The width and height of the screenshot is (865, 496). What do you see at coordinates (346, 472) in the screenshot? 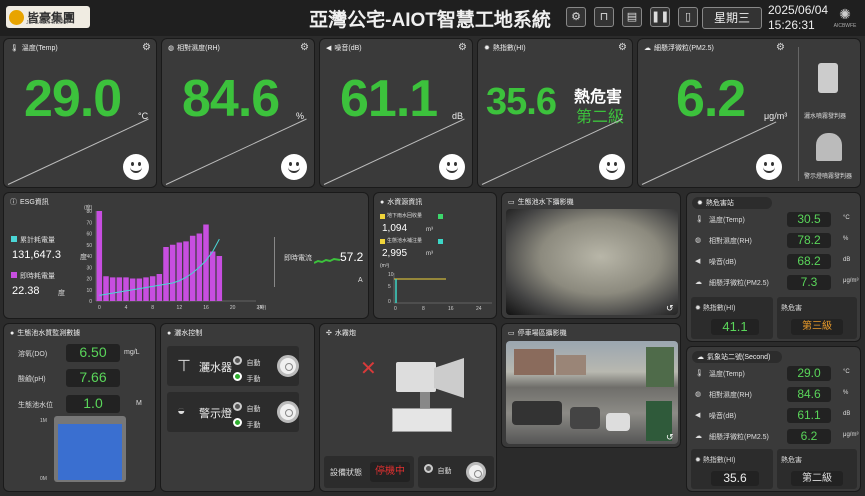
I see `status-label: 設備狀態` at bounding box center [346, 472].